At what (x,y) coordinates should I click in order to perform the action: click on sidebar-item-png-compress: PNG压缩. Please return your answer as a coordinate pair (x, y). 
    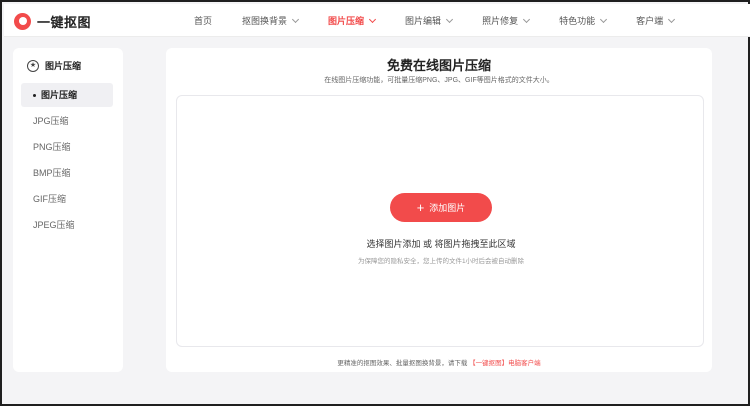
    Looking at the image, I should click on (67, 147).